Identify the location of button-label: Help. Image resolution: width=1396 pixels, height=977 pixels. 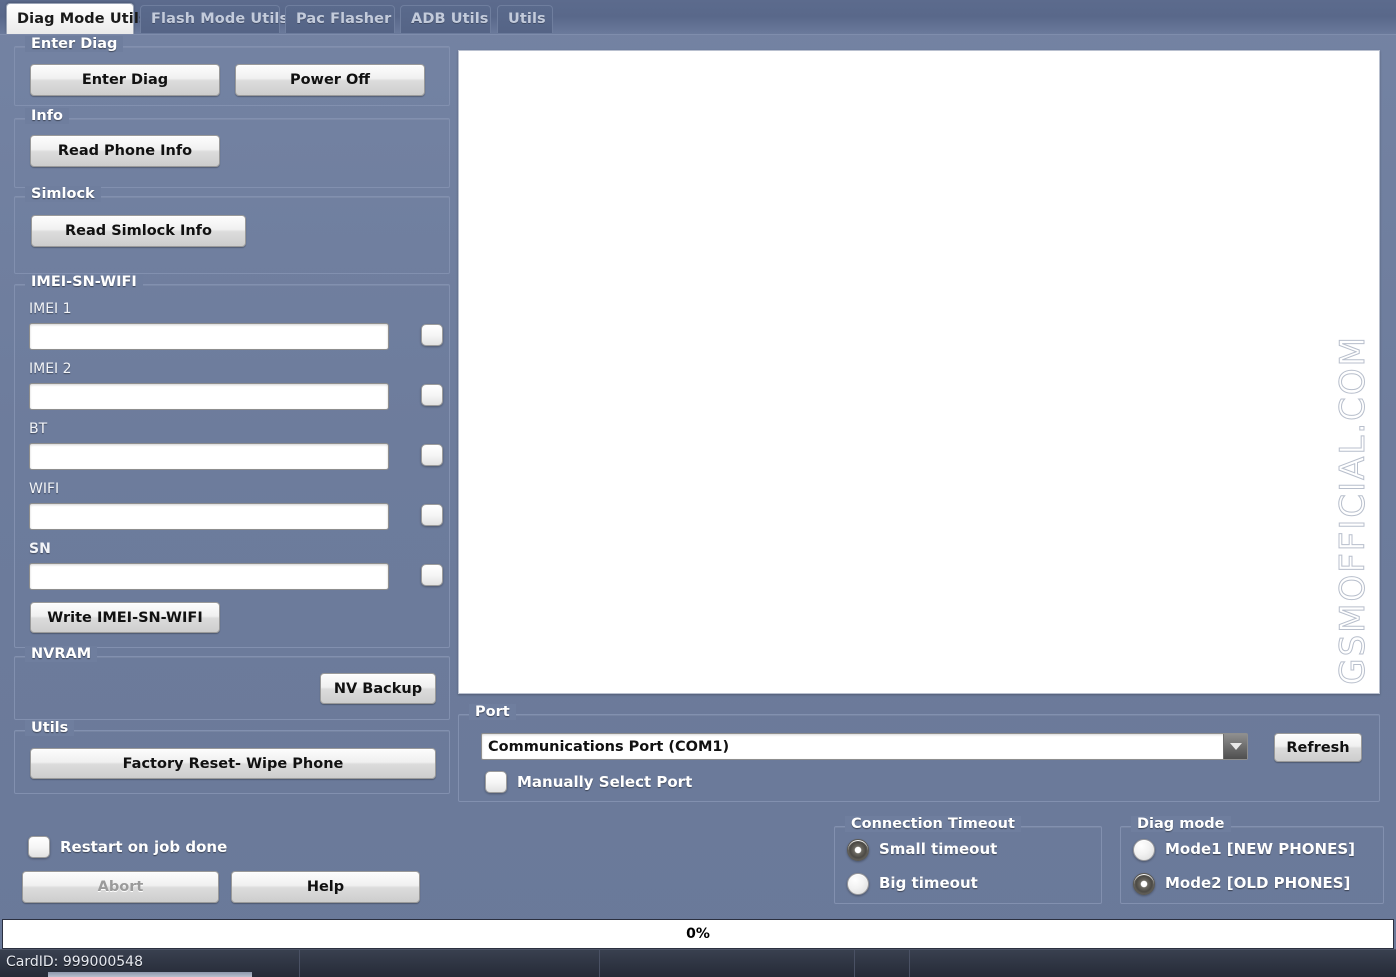
(325, 887).